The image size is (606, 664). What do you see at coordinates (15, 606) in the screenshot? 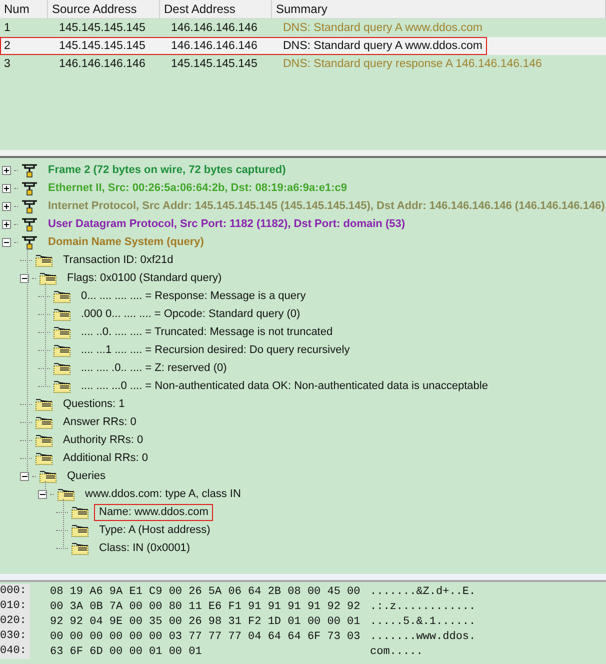
I see `hex-offset: 010:` at bounding box center [15, 606].